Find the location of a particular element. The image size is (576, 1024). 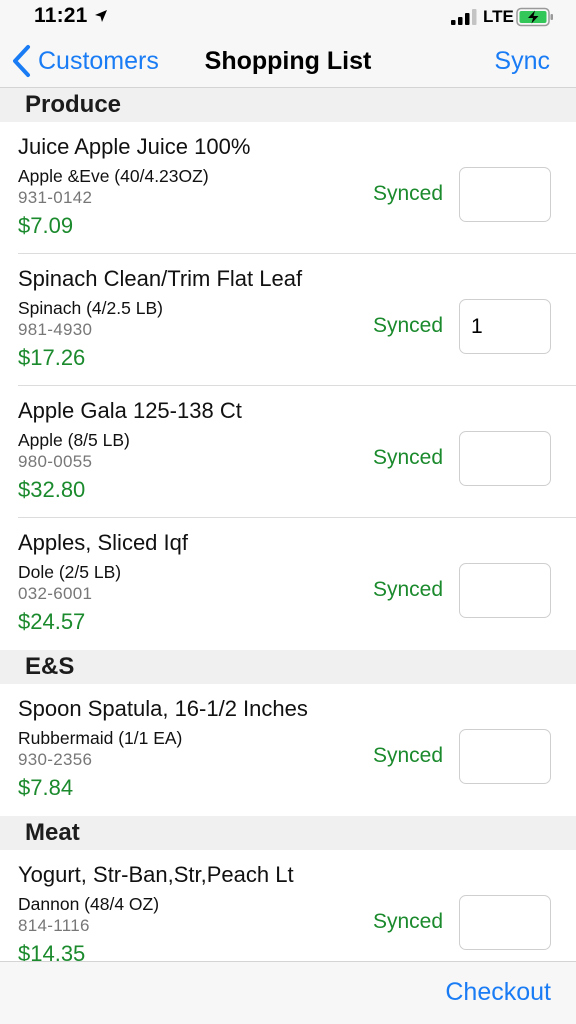

bottom-toolbar: Checkout is located at coordinates (288, 992).